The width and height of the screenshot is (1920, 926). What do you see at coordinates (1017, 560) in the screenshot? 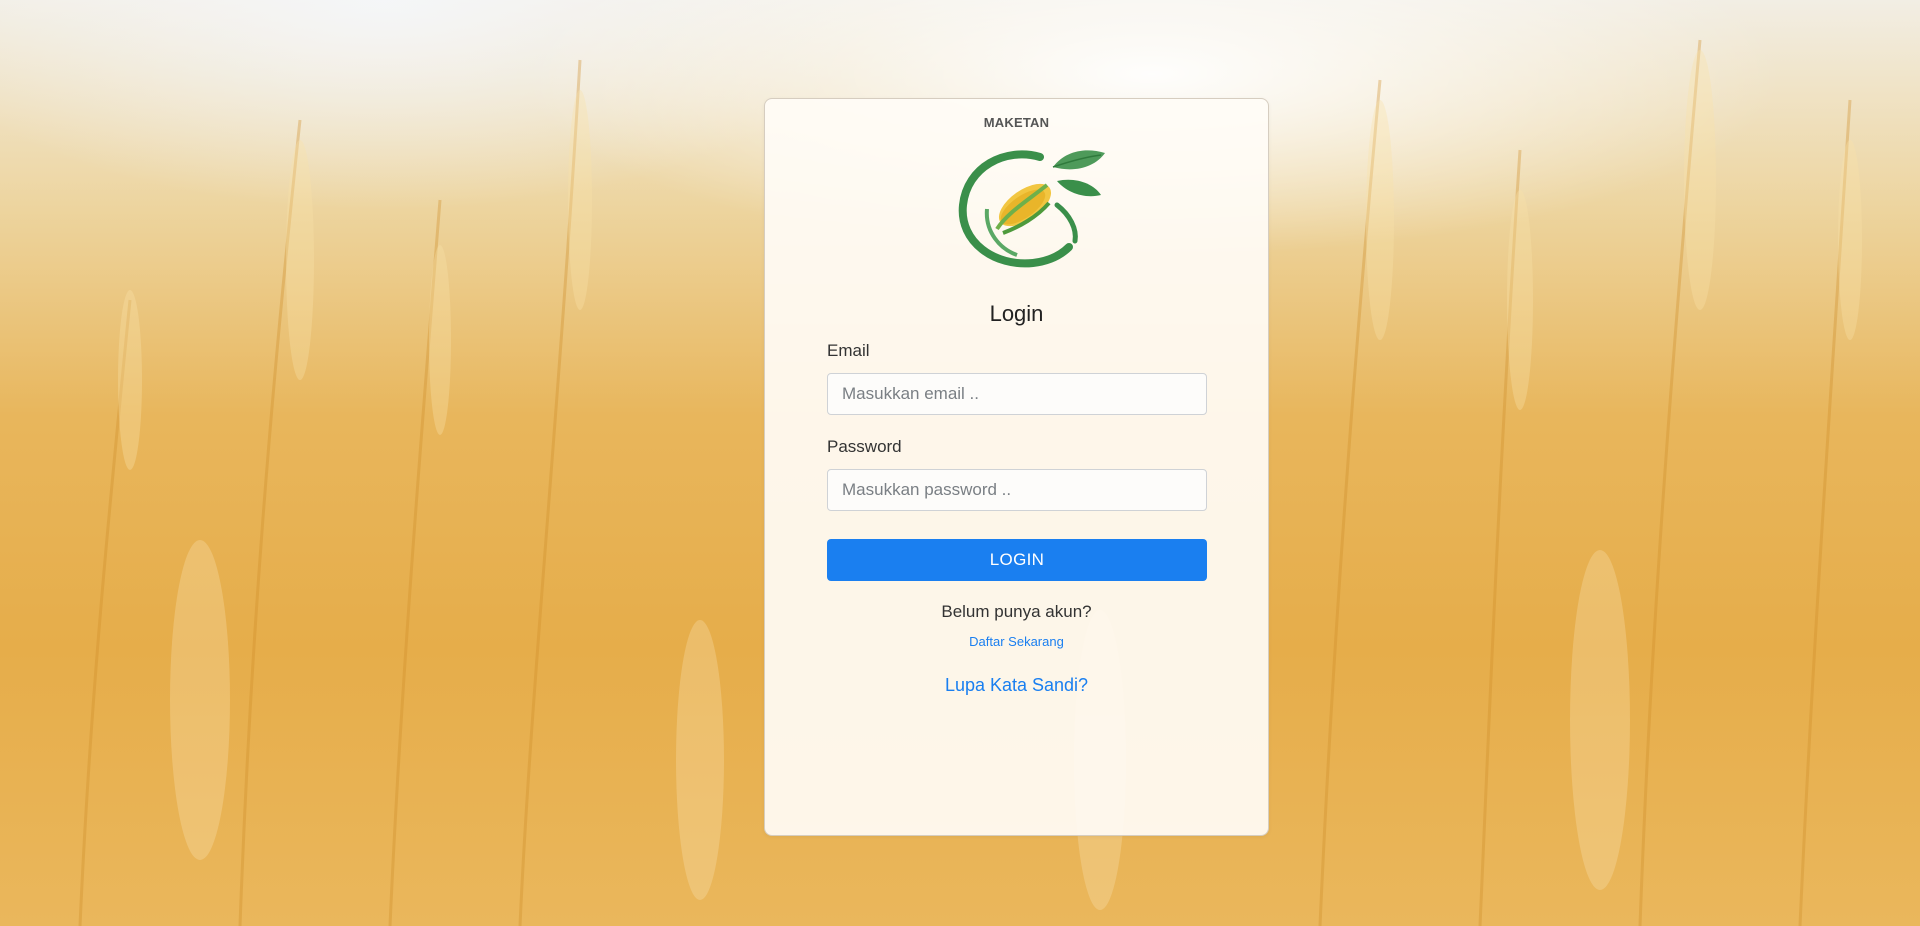
I see `login-button: LOGIN` at bounding box center [1017, 560].